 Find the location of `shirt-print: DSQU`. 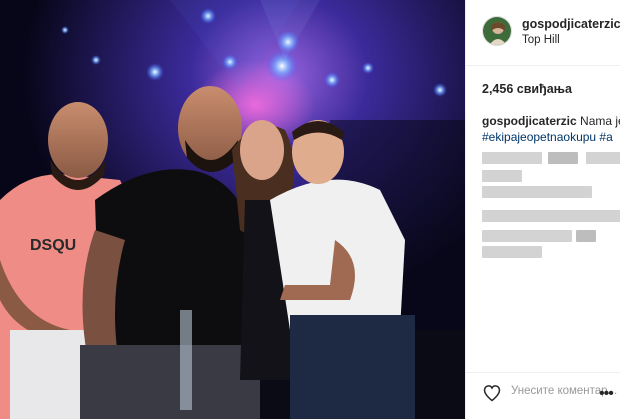

shirt-print: DSQU is located at coordinates (53, 245).